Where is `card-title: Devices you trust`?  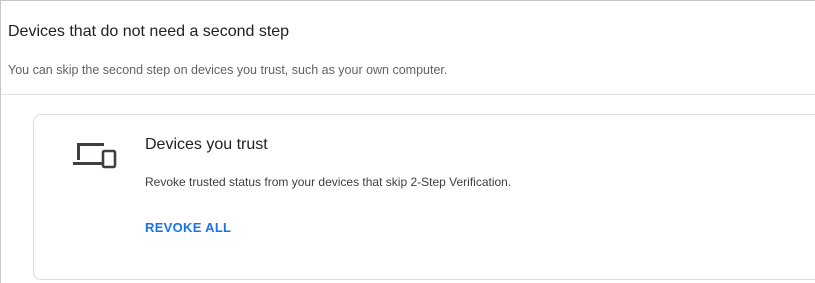
card-title: Devices you trust is located at coordinates (206, 144).